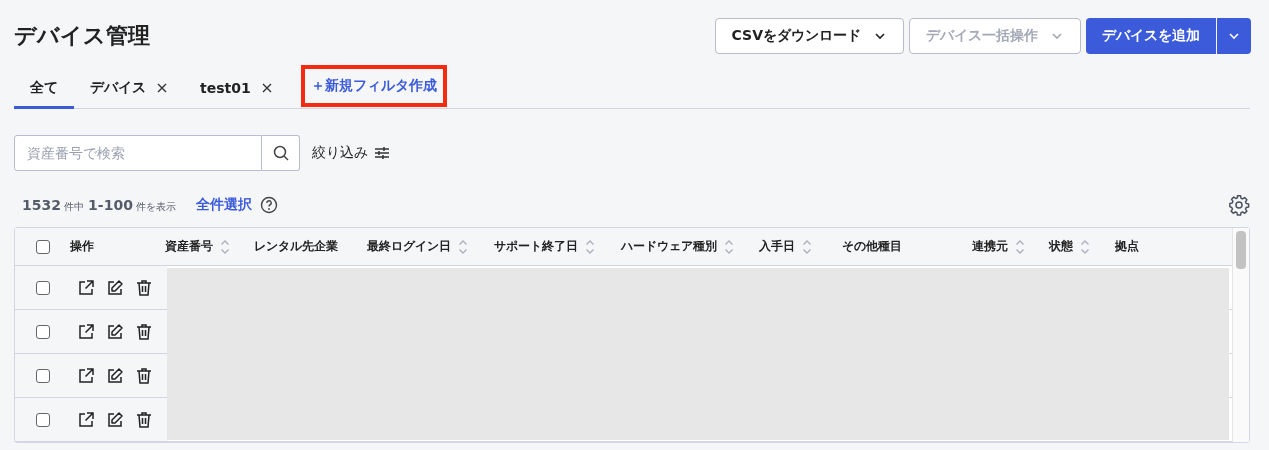  What do you see at coordinates (1239, 205) in the screenshot?
I see `settings-icon` at bounding box center [1239, 205].